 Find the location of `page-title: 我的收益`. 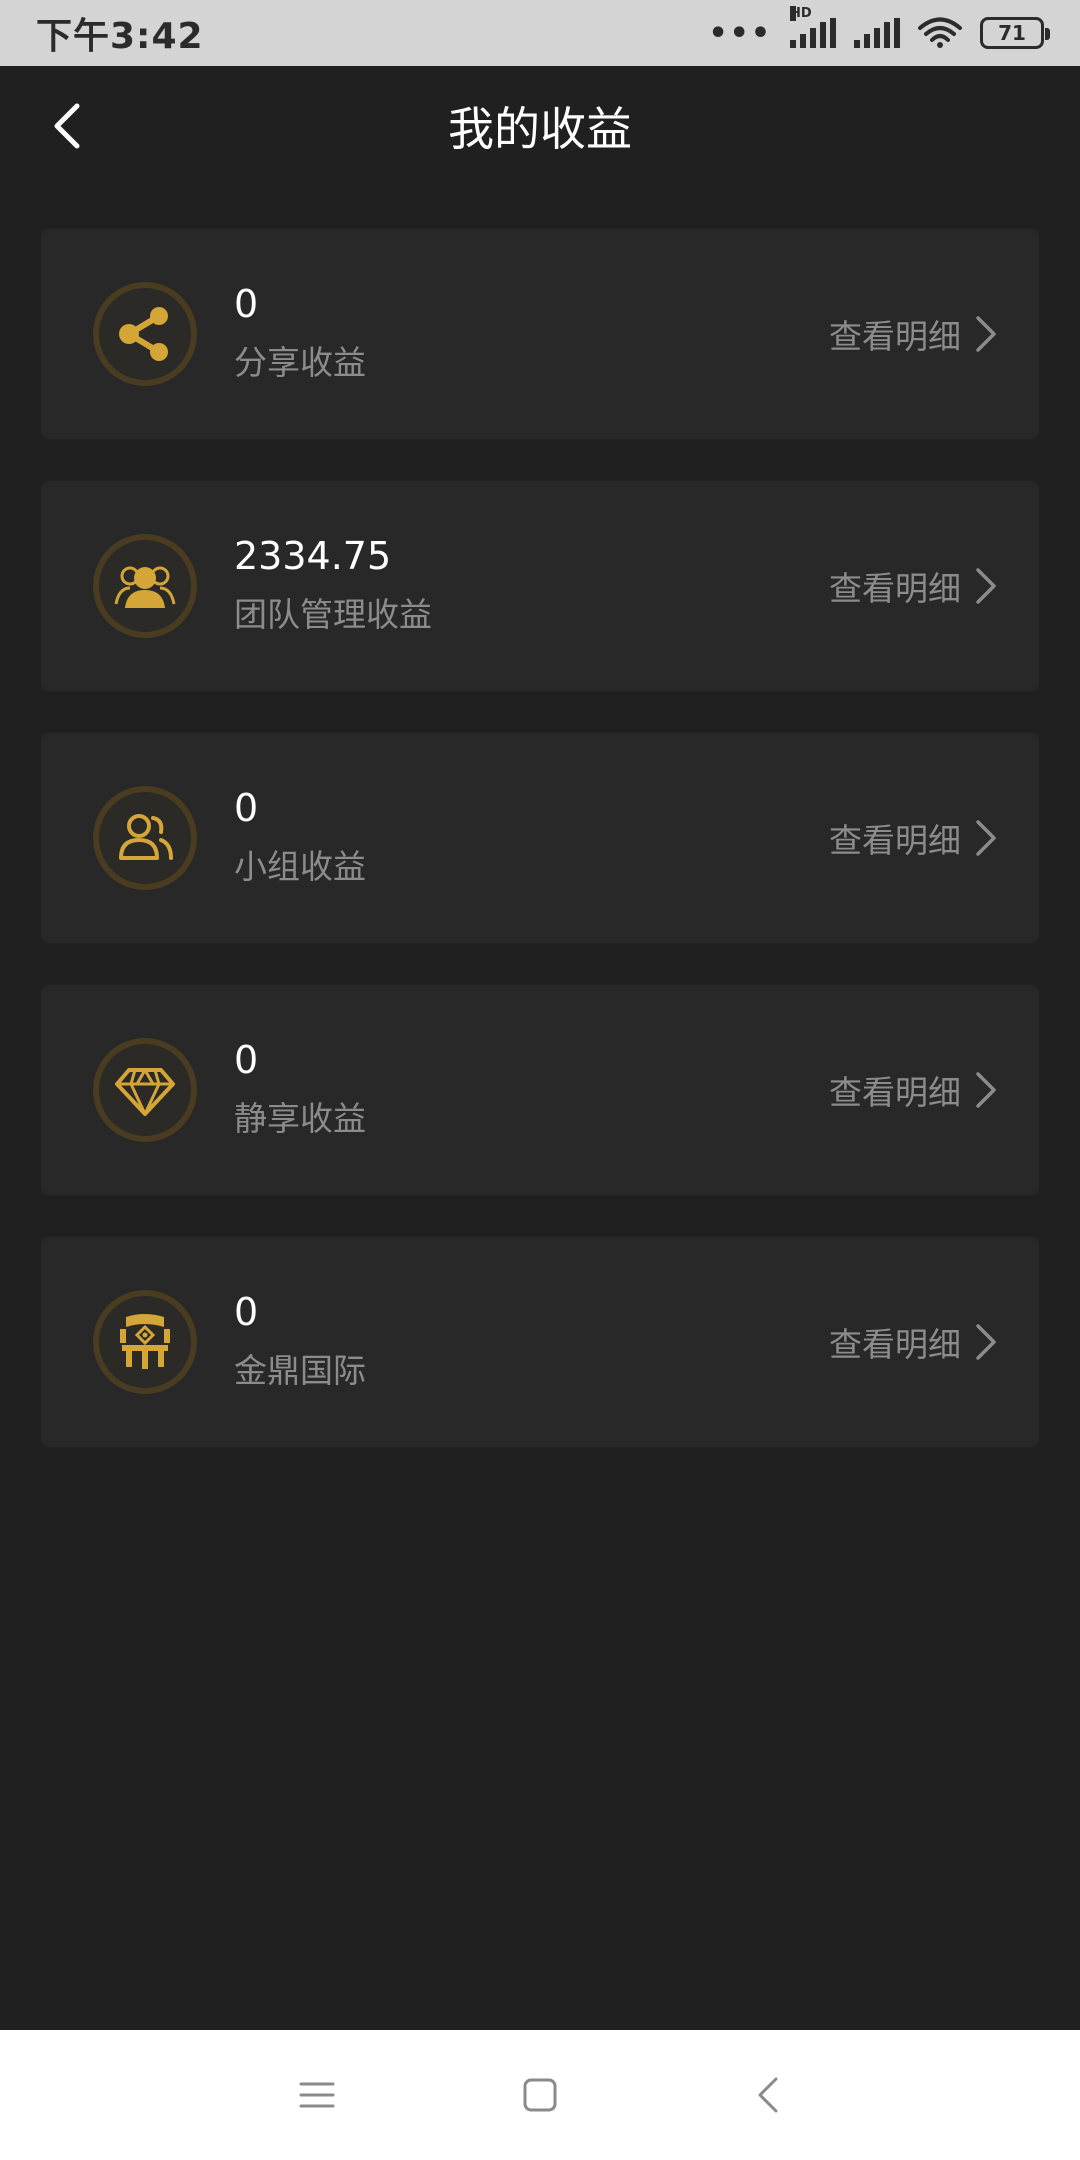

page-title: 我的收益 is located at coordinates (540, 129).